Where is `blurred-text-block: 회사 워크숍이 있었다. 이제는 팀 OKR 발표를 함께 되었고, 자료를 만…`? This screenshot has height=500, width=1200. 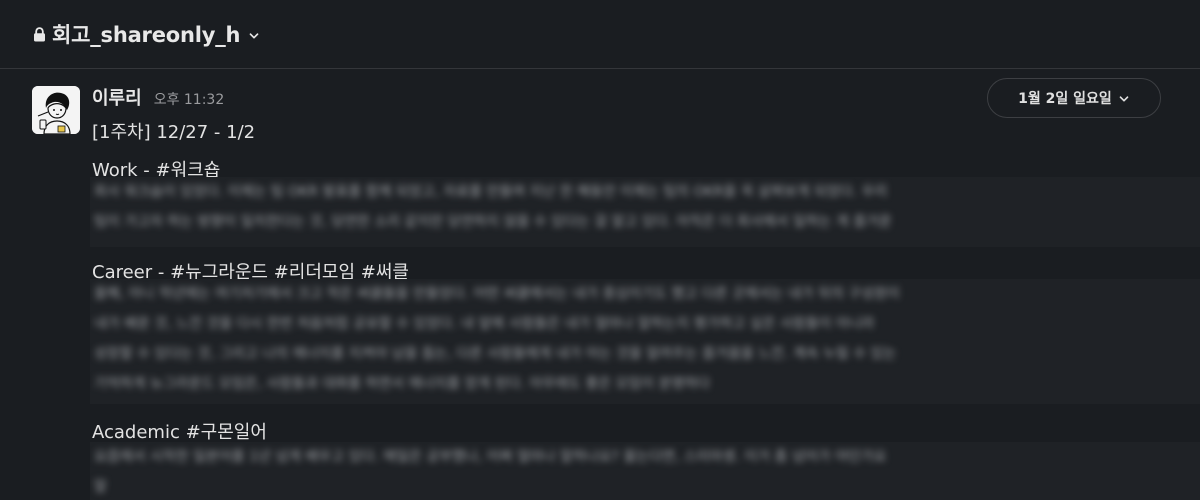 blurred-text-block: 회사 워크숍이 있었다. 이제는 팀 OKR 발표를 함께 되었고, 자료를 만… is located at coordinates (645, 212).